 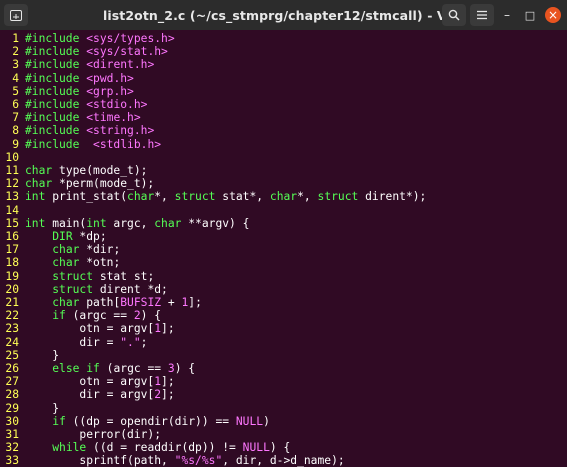 I want to click on line-number: 6, so click(x=15, y=104).